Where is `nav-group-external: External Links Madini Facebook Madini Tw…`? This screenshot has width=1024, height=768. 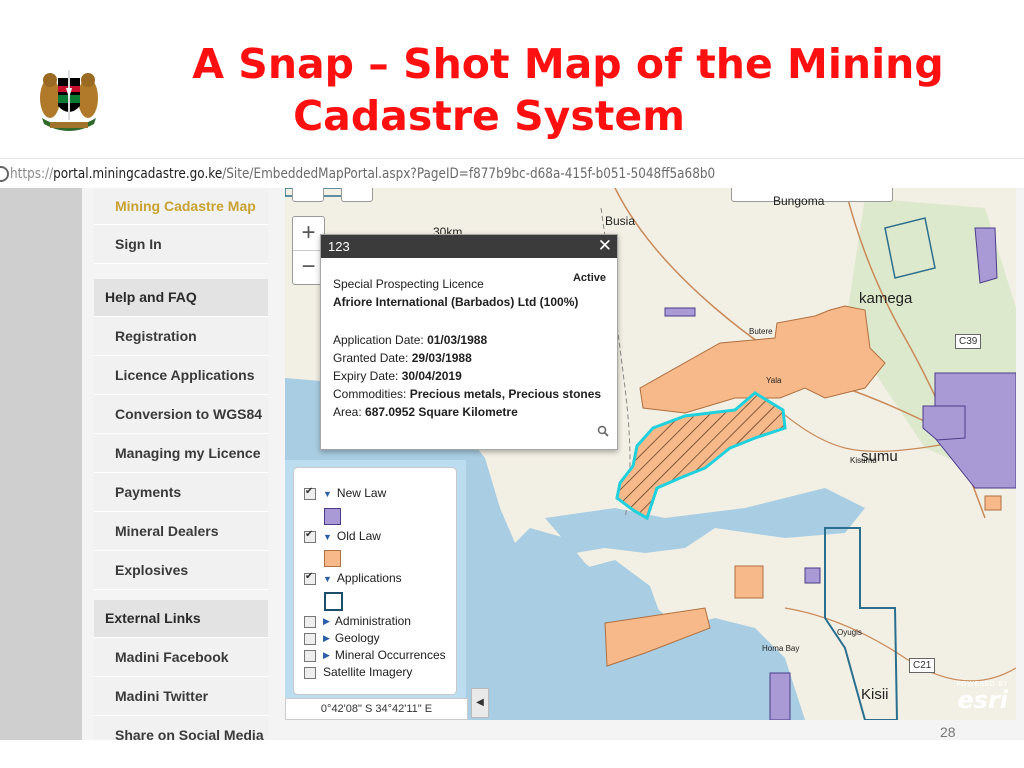
nav-group-external: External Links Madini Facebook Madini Tw… is located at coordinates (181, 670).